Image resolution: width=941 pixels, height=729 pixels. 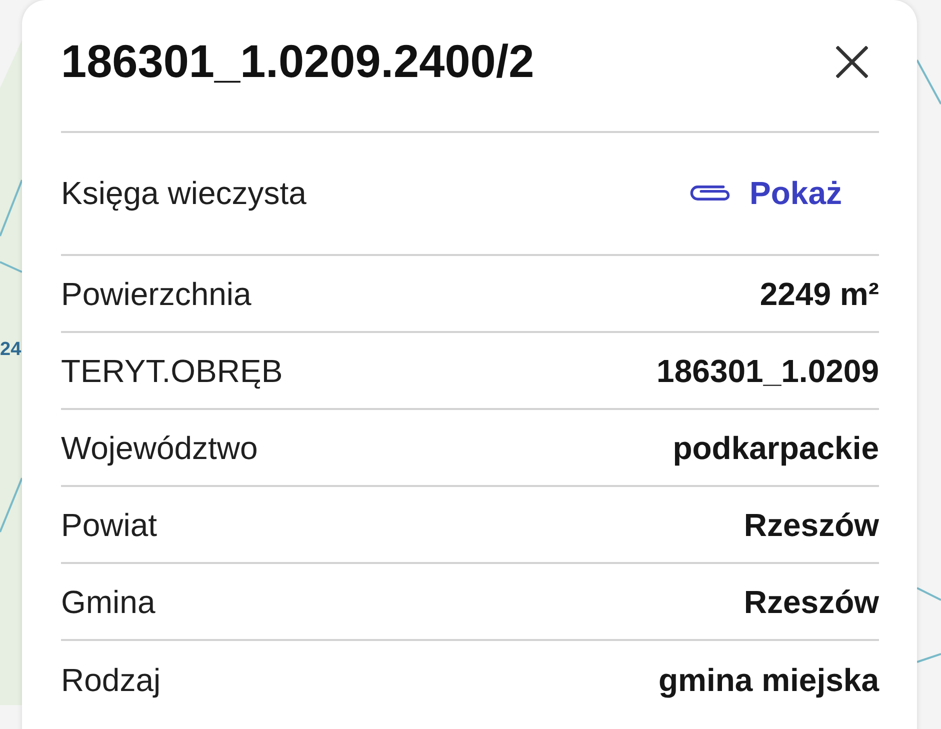 What do you see at coordinates (108, 602) in the screenshot?
I see `attribute-label: Gmina` at bounding box center [108, 602].